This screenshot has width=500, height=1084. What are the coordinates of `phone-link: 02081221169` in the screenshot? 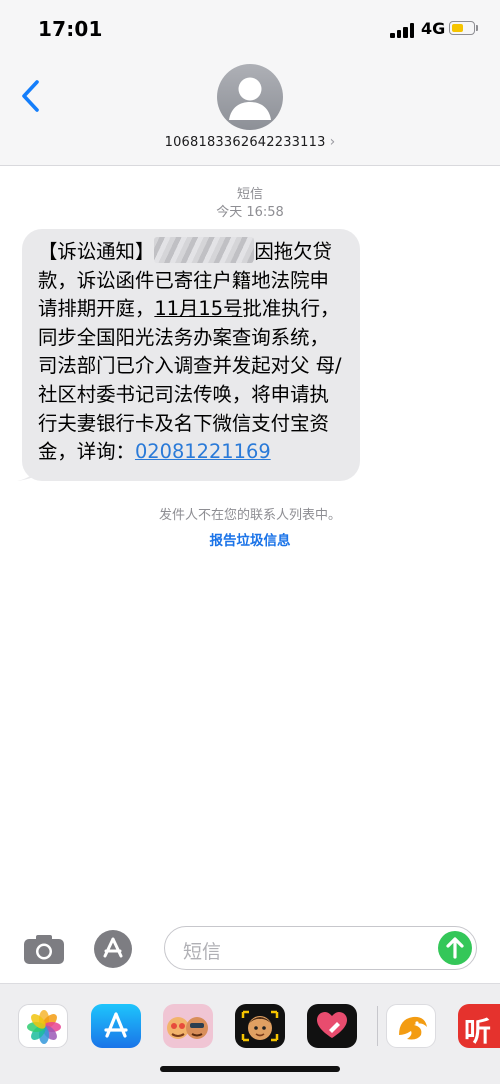 It's located at (203, 451).